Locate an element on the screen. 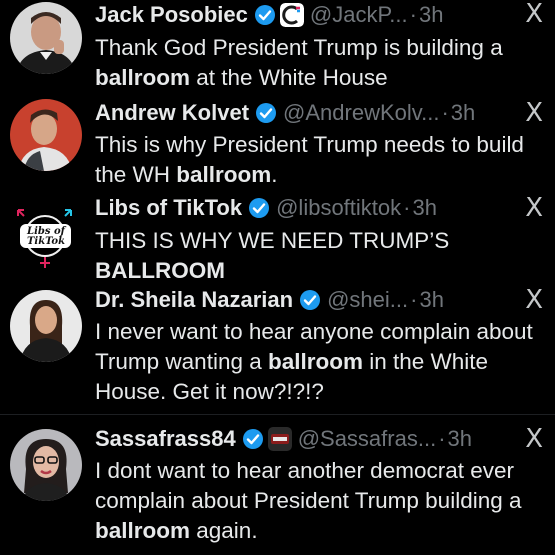 The height and width of the screenshot is (555, 555). avatar-jack-posobiec is located at coordinates (46, 38).